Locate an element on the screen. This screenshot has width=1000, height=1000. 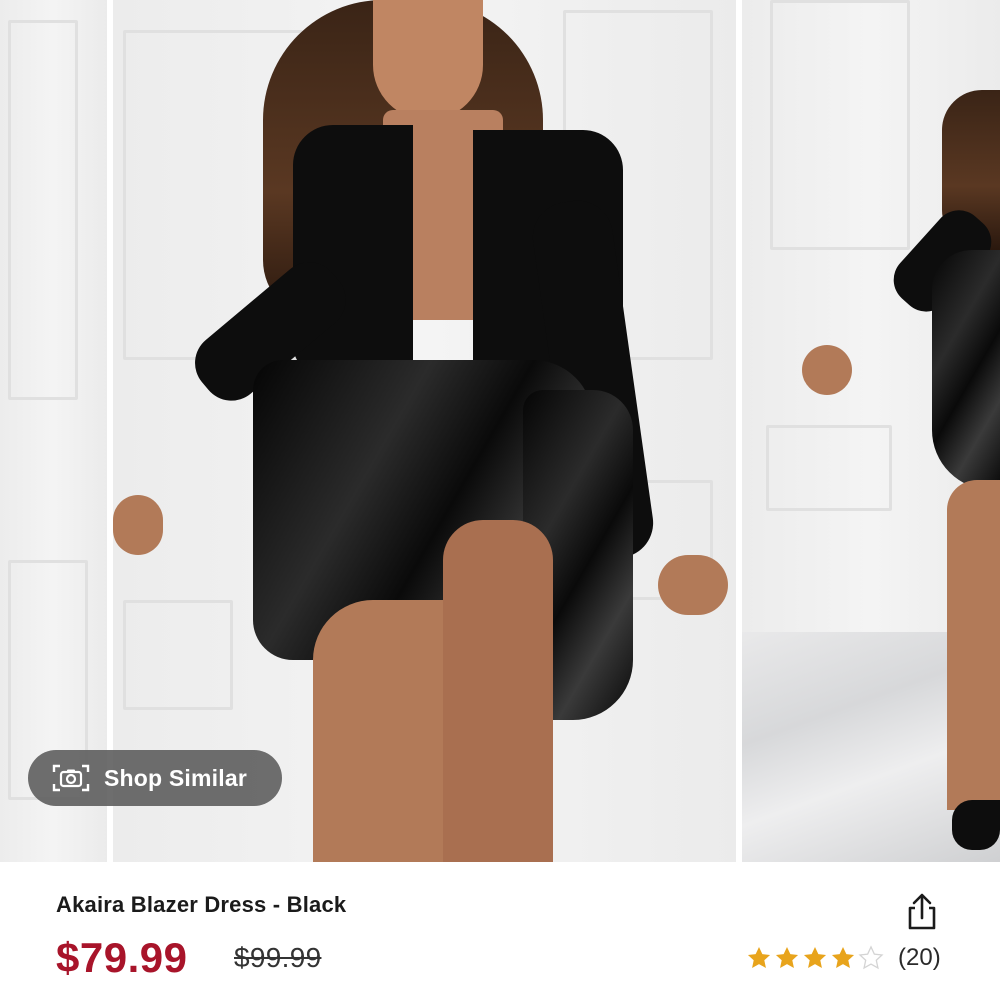
product-rating: (20) is located at coordinates (843, 958).